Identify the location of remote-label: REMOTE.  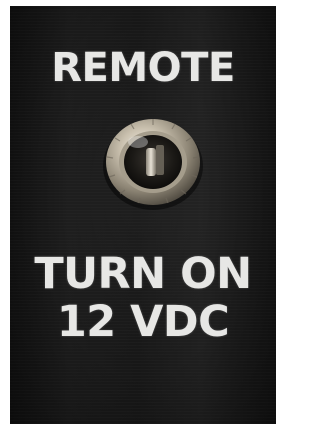
(143, 68).